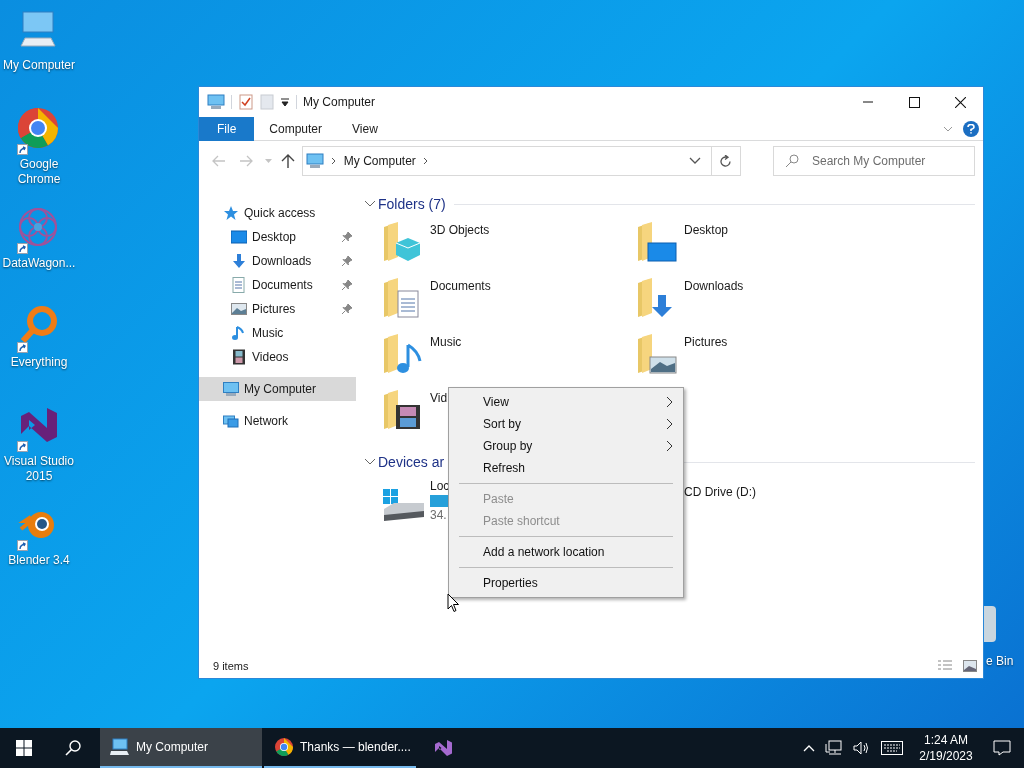 The width and height of the screenshot is (1024, 768). I want to click on nav-item: My Computer, so click(277, 389).